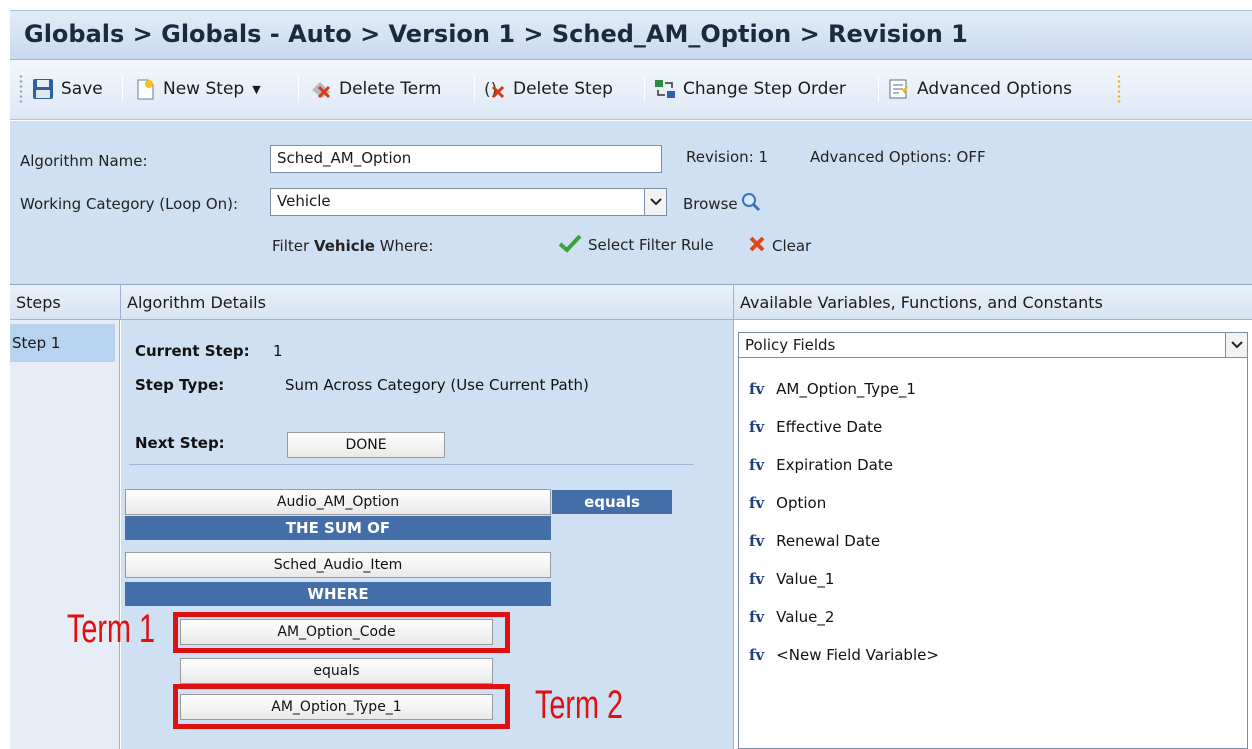 The height and width of the screenshot is (749, 1252). What do you see at coordinates (411, 464) in the screenshot?
I see `divider` at bounding box center [411, 464].